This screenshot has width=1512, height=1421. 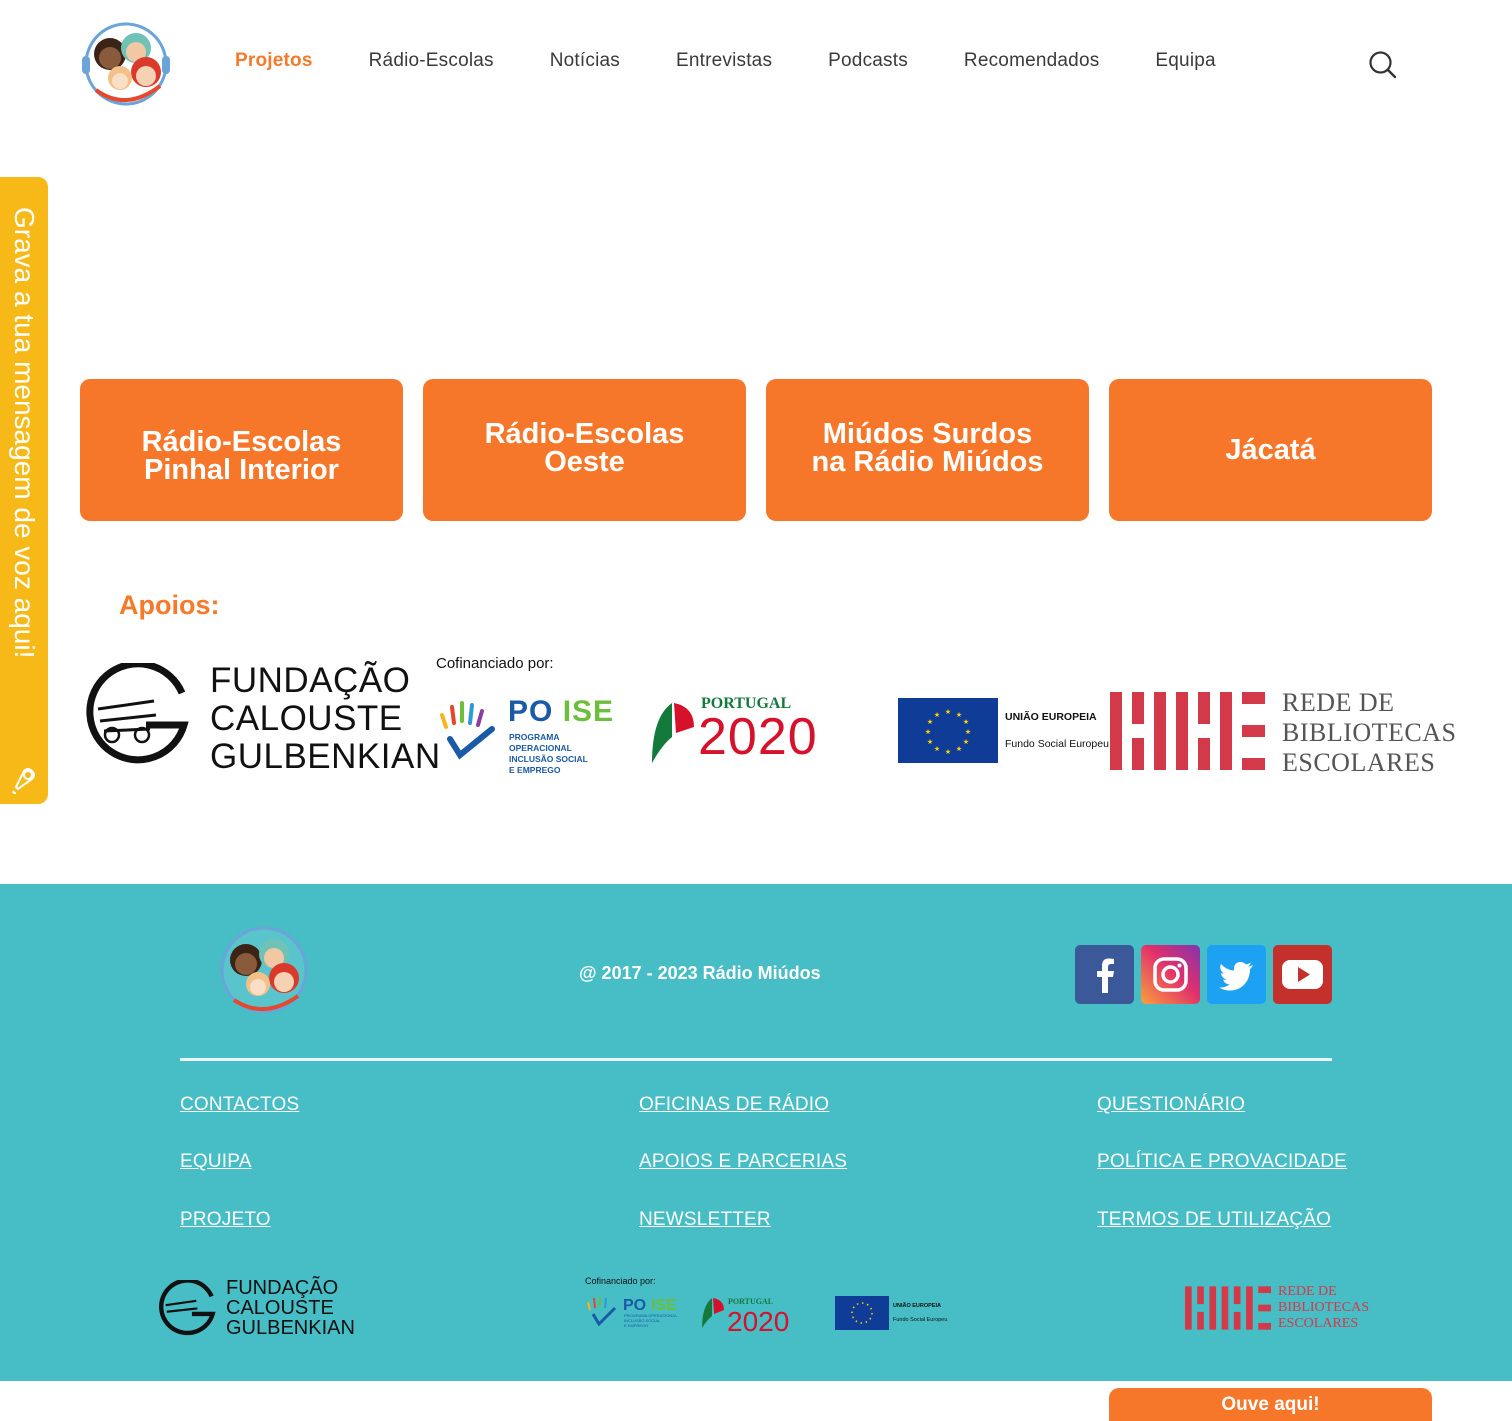 What do you see at coordinates (24, 433) in the screenshot?
I see `record-voice-label: Grava a tua mensagem de voz aqui!` at bounding box center [24, 433].